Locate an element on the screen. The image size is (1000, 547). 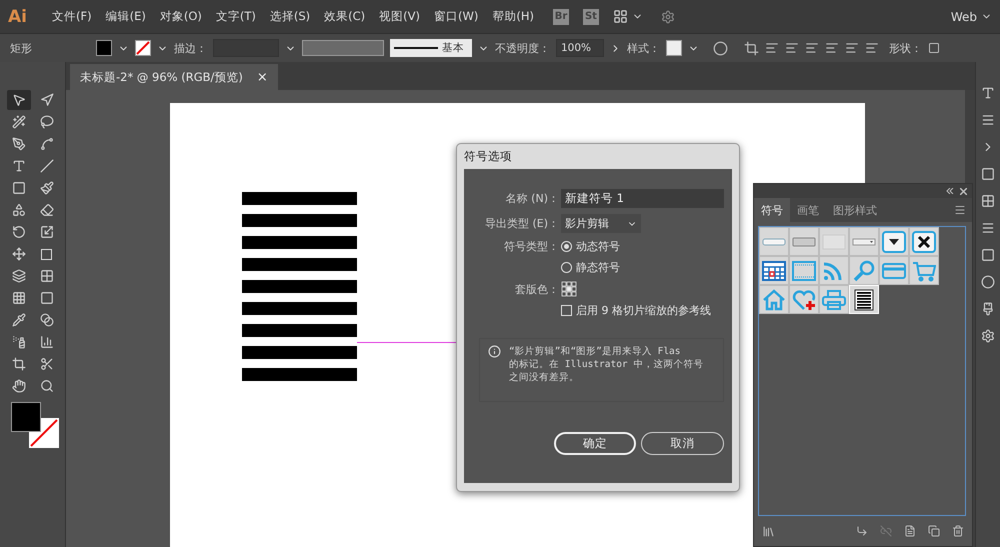
panel-menu-icon is located at coordinates (960, 210).